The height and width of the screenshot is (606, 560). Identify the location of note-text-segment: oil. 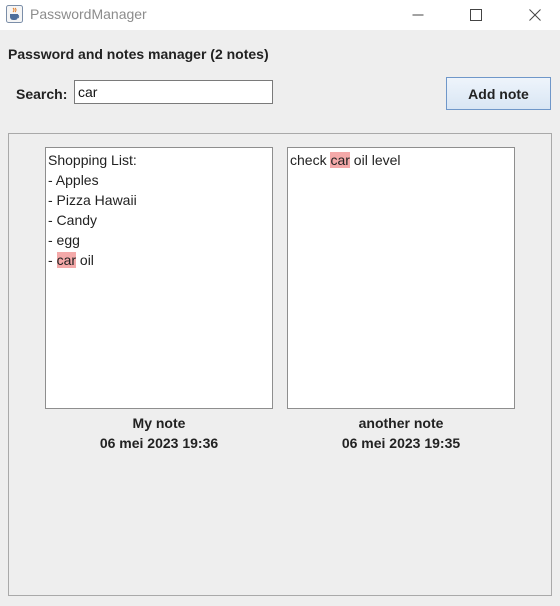
(85, 260).